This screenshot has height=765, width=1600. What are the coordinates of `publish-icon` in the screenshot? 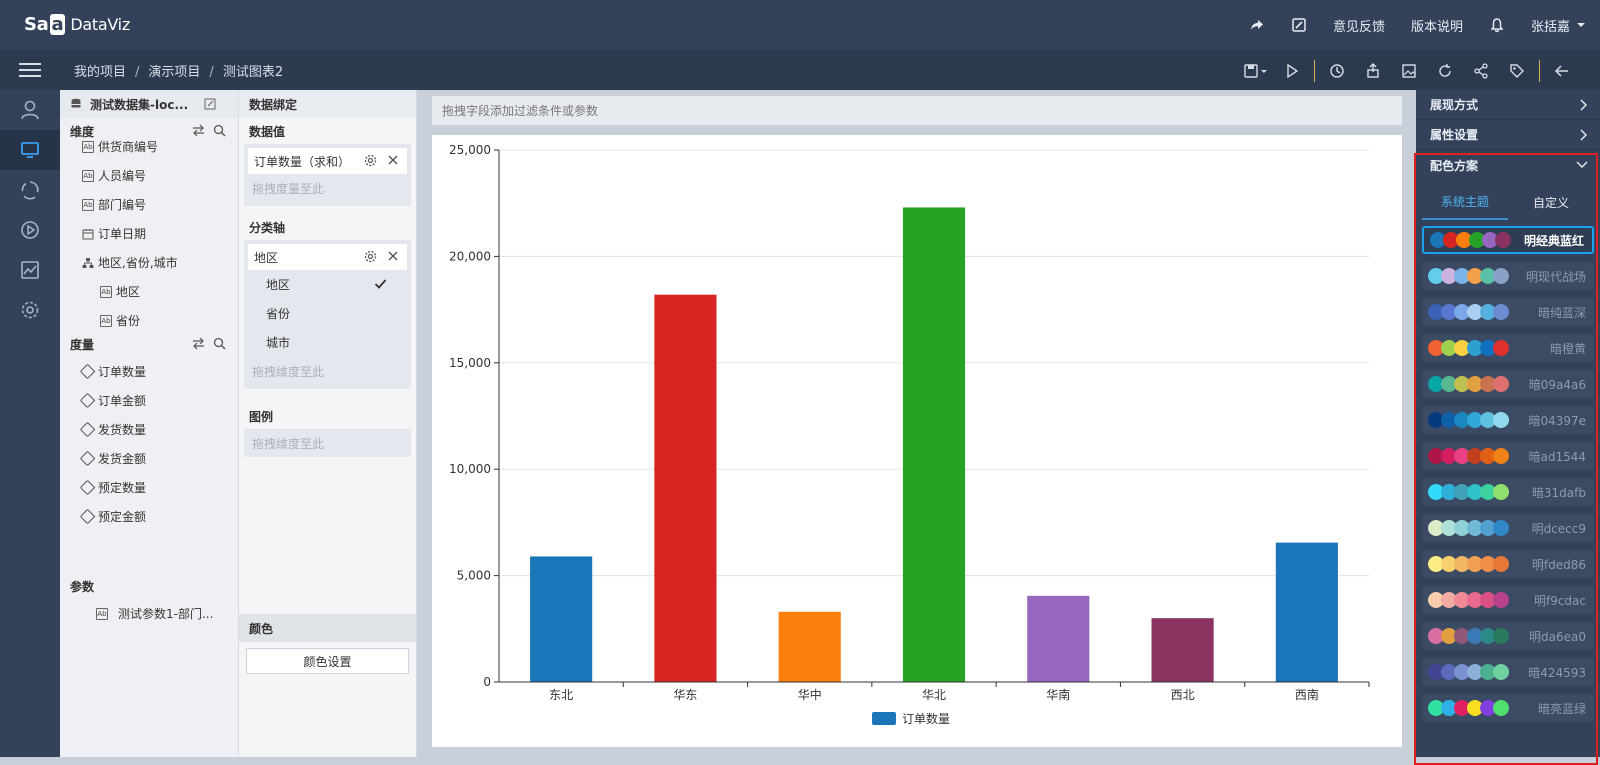 It's located at (1373, 71).